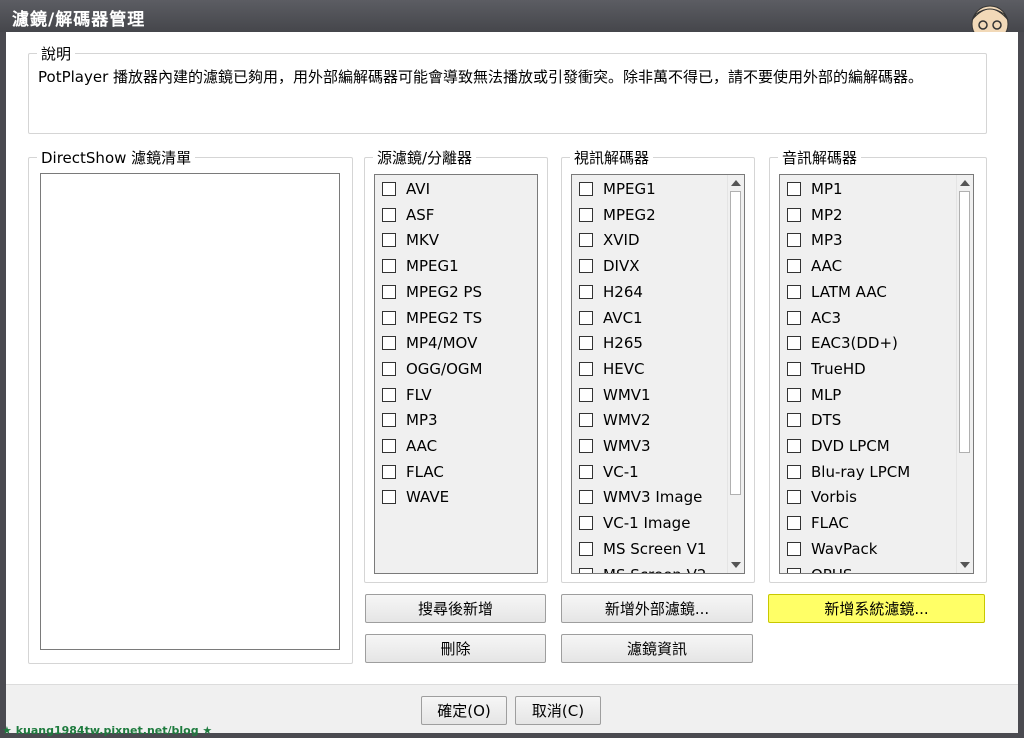 The width and height of the screenshot is (1024, 738). What do you see at coordinates (818, 523) in the screenshot?
I see `audio-decoder-checkbox-item: FLAC` at bounding box center [818, 523].